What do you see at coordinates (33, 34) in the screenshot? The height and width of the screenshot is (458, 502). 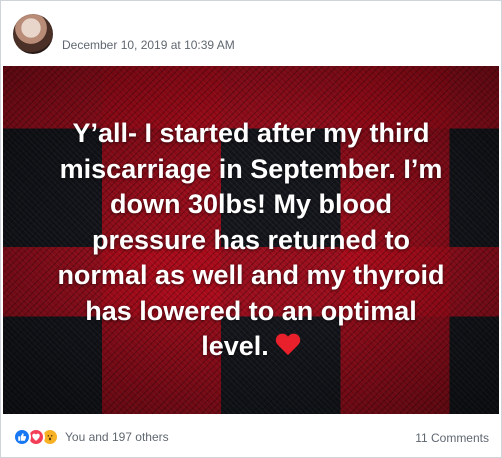 I see `avatar` at bounding box center [33, 34].